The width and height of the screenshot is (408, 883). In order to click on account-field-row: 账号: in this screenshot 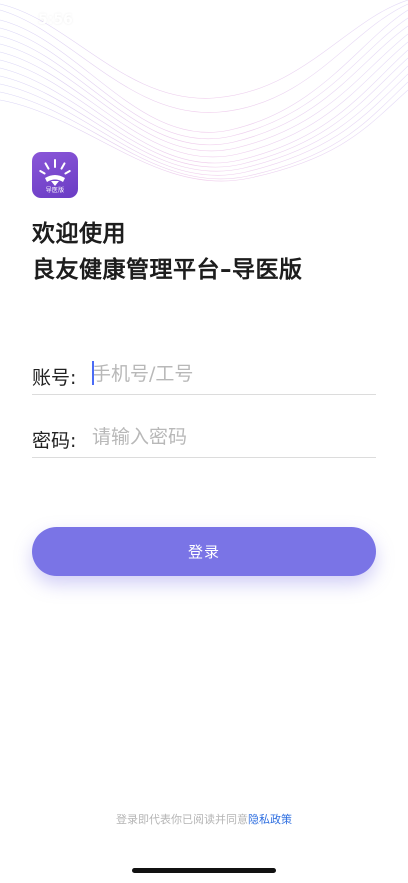, I will do `click(204, 375)`.